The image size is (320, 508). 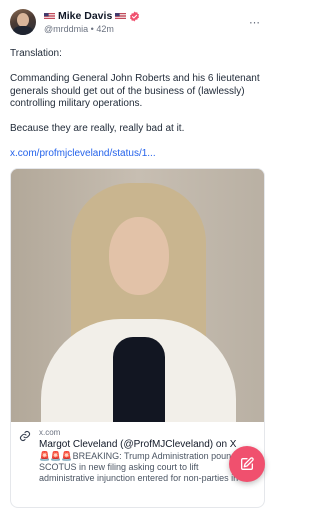 What do you see at coordinates (147, 444) in the screenshot?
I see `link-title: Margot Cleveland (@ProfMJCleveland) on X` at bounding box center [147, 444].